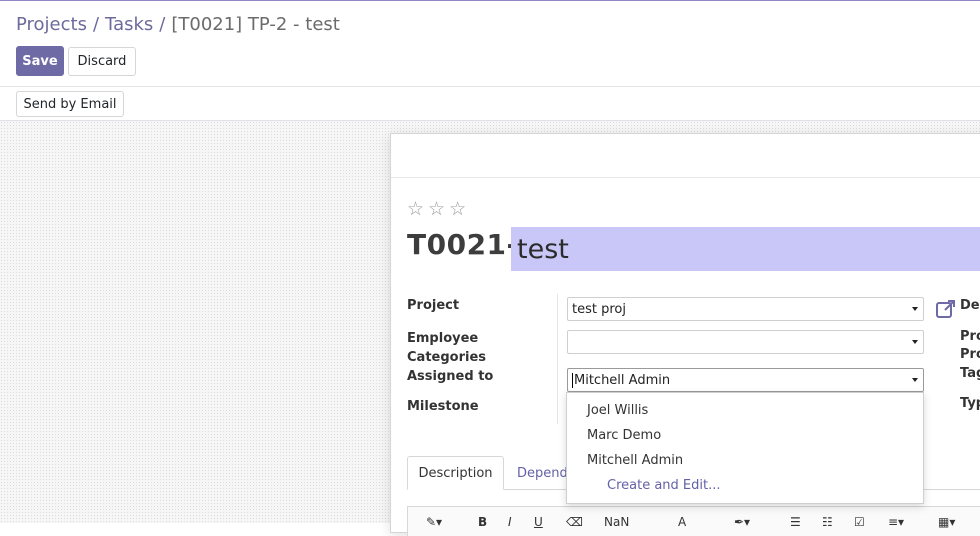  What do you see at coordinates (102, 61) in the screenshot?
I see `discard-button: Discard` at bounding box center [102, 61].